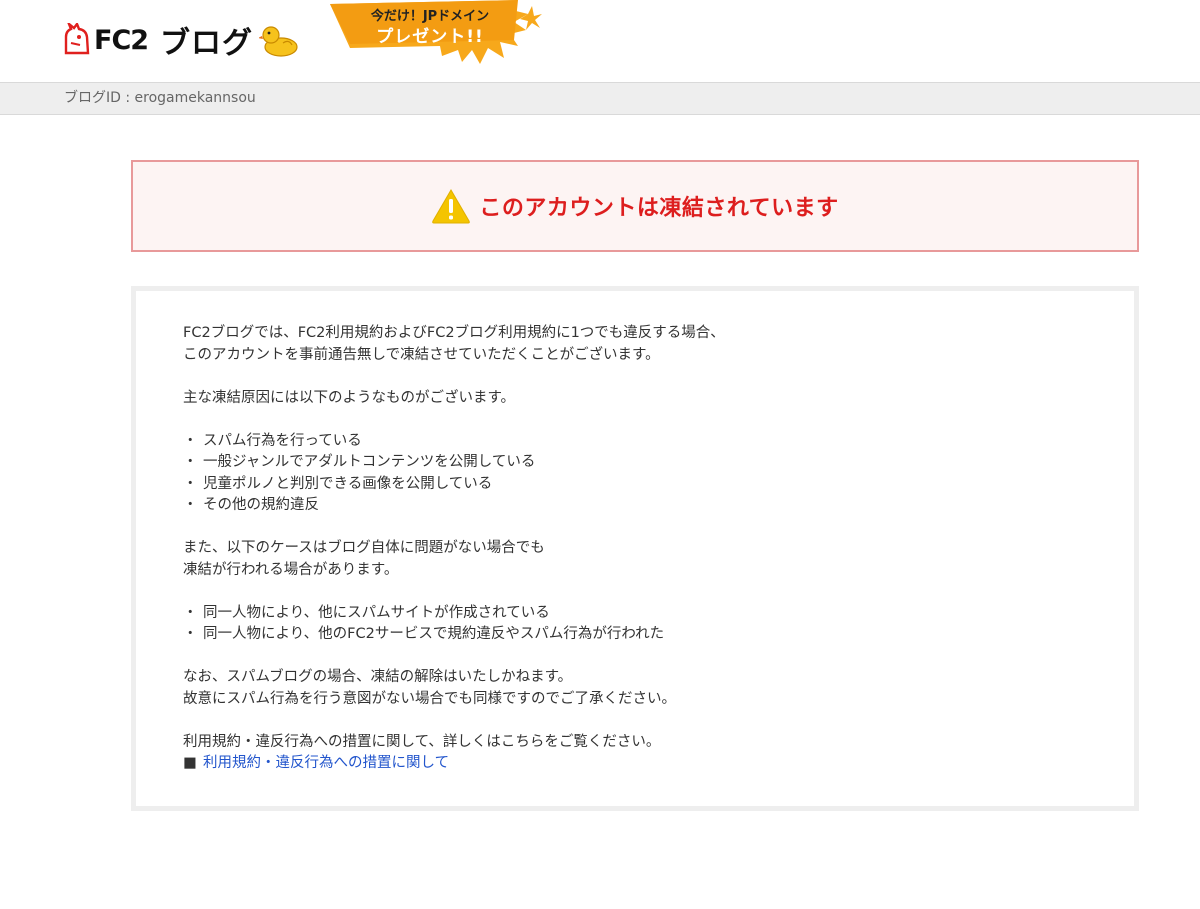 This screenshot has width=1200, height=909. Describe the element at coordinates (658, 614) in the screenshot. I see `list-item: ・同一人物により、他にスパムサイトが作成されている` at that location.